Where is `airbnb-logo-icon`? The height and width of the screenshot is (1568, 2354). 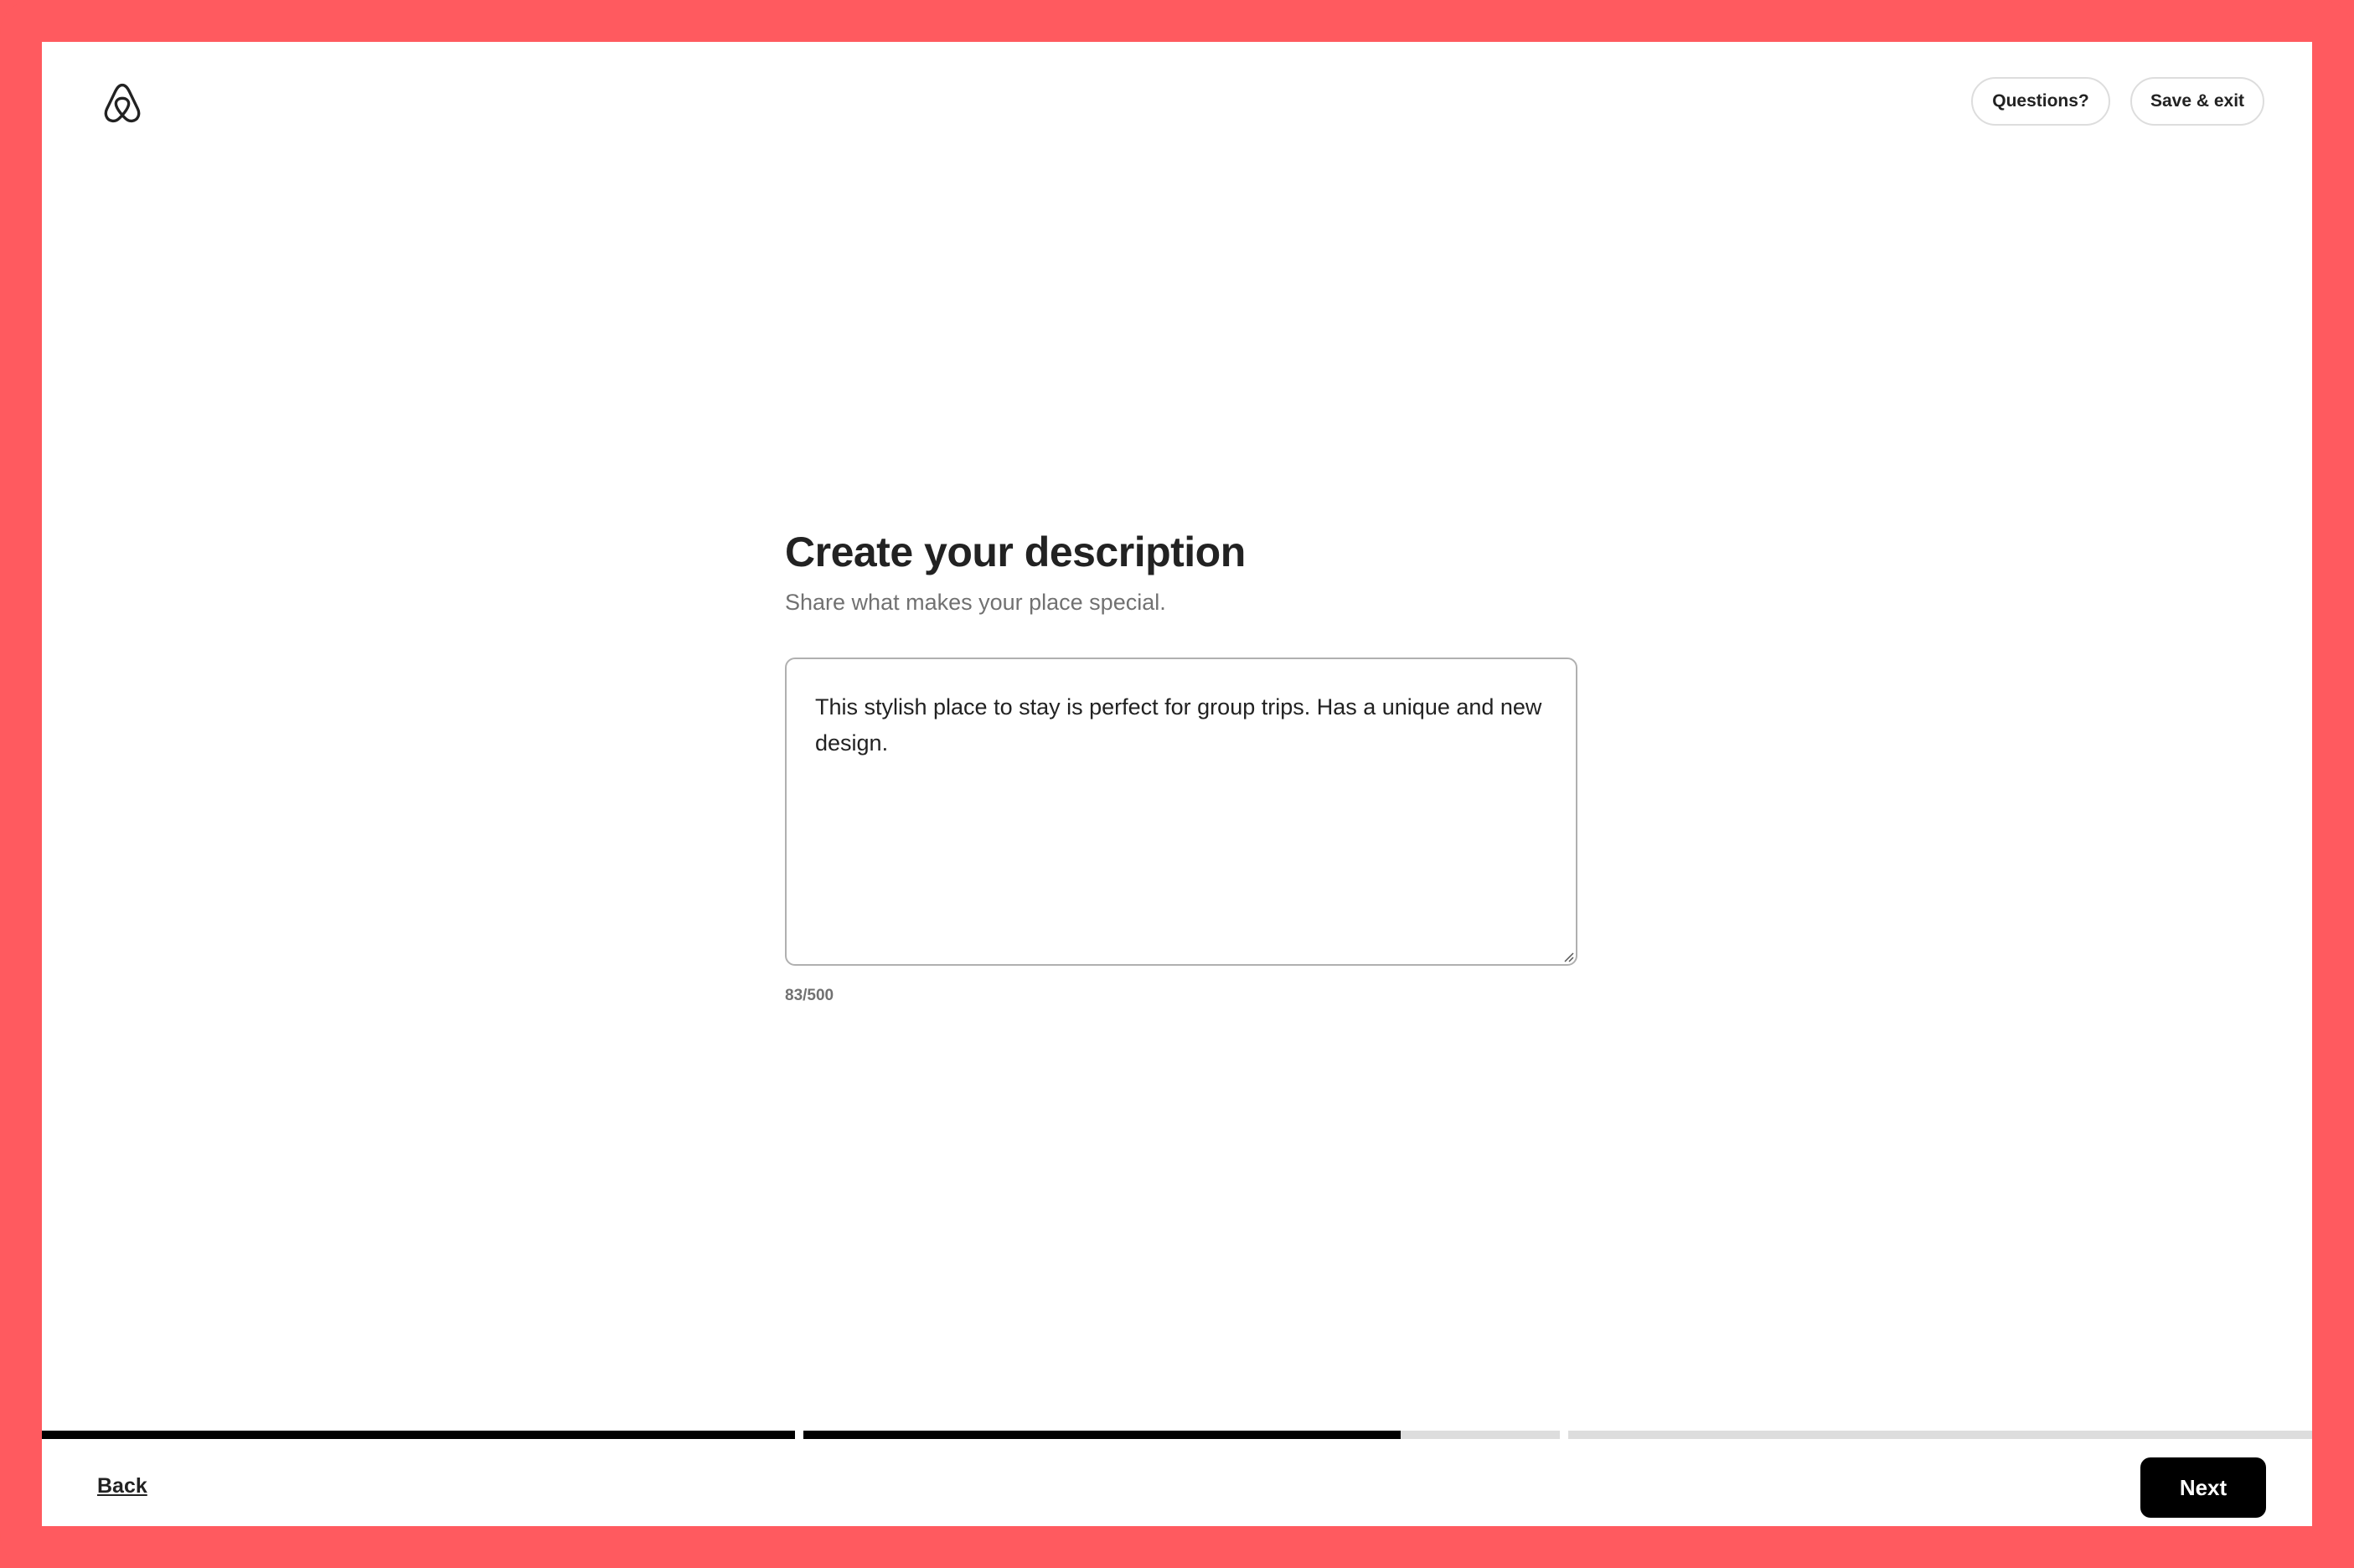 airbnb-logo-icon is located at coordinates (122, 103).